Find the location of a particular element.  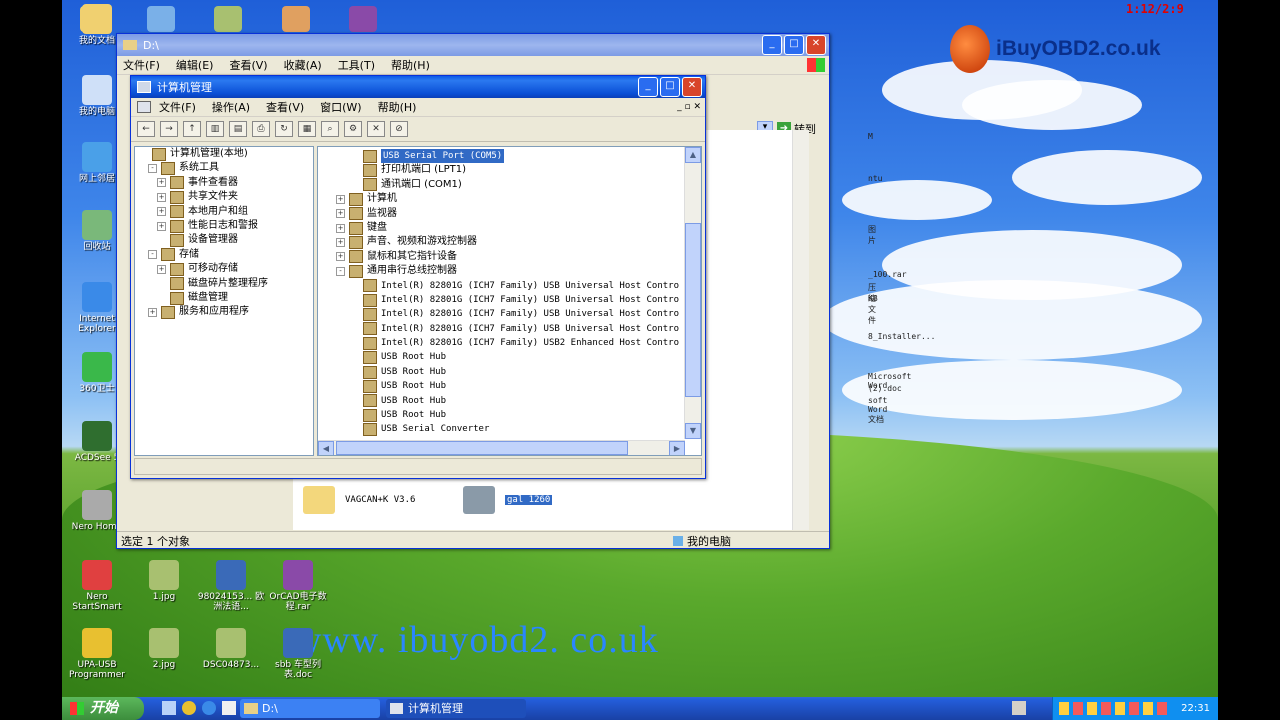

tree-node: 计算机管理(本地) is located at coordinates (224, 154).